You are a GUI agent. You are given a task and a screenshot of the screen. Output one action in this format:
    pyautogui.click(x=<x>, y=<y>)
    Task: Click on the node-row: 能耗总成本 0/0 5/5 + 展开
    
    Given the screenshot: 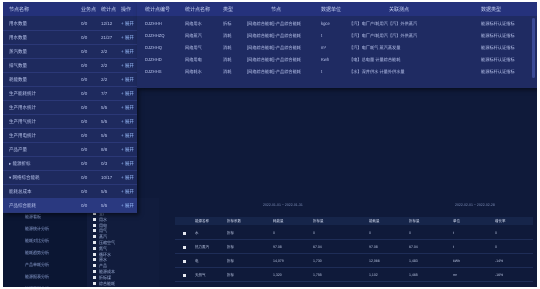 What is the action you would take?
    pyautogui.click(x=70, y=191)
    